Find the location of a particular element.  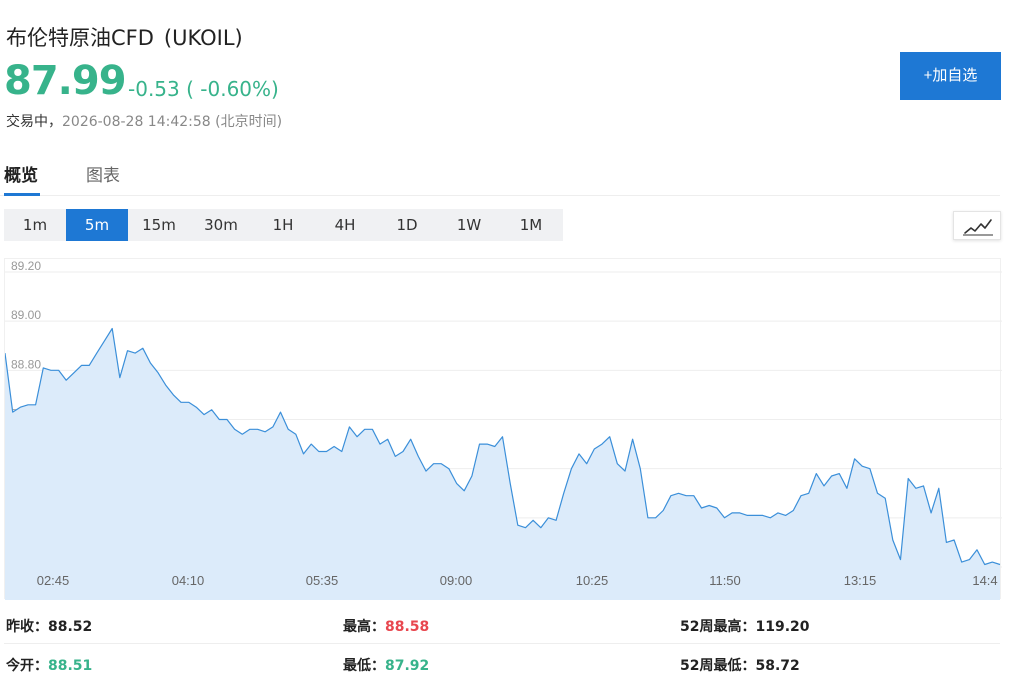

interval-30m: 30m is located at coordinates (221, 225).